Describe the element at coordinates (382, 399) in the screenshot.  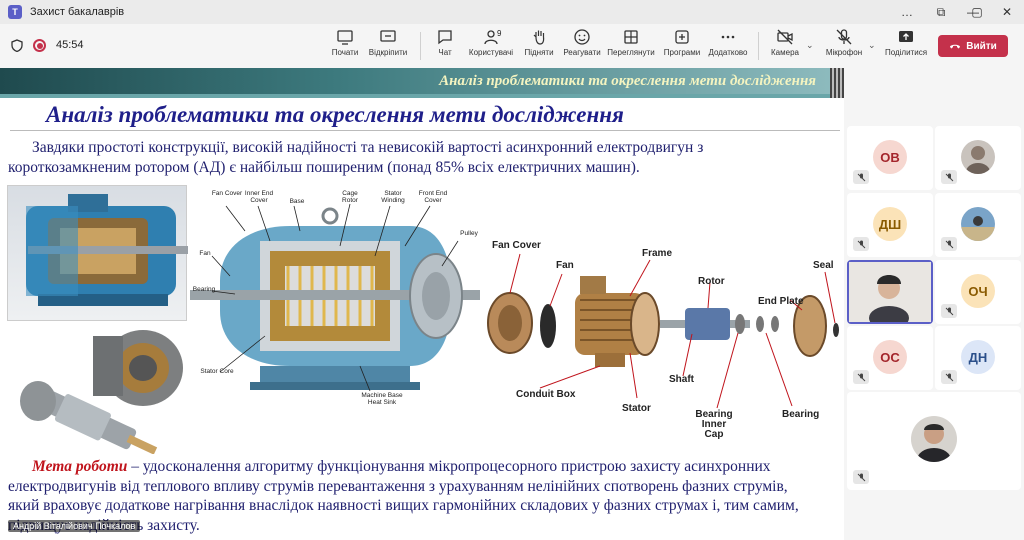
I see `label-machine-base: Machine Base Heat Sink` at that location.